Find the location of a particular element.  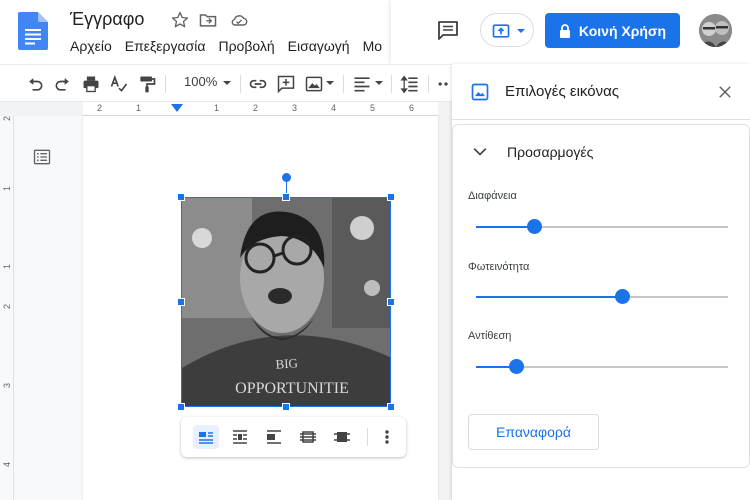

menu-bar: Αρχείο Επεξεργασία Προβολή Εισαγωγή Μο is located at coordinates (232, 46).